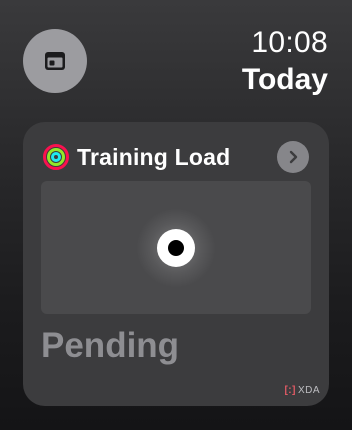 This screenshot has width=352, height=430. Describe the element at coordinates (56, 157) in the screenshot. I see `activity-rings-icon` at that location.